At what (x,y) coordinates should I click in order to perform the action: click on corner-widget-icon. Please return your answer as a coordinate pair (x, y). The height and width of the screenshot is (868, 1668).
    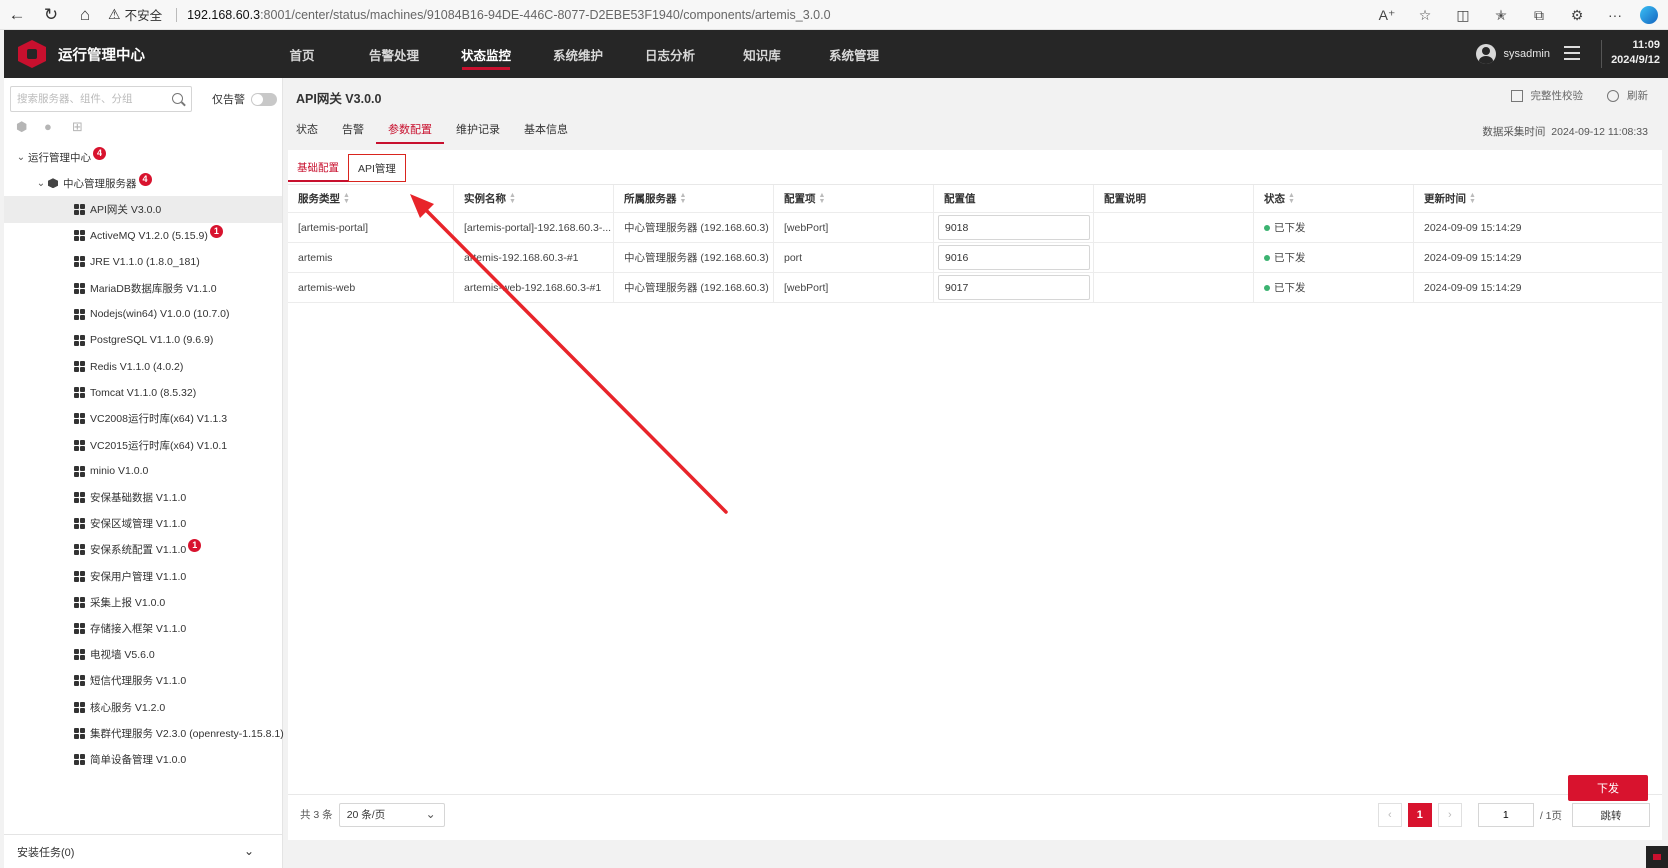
    Looking at the image, I should click on (1657, 857).